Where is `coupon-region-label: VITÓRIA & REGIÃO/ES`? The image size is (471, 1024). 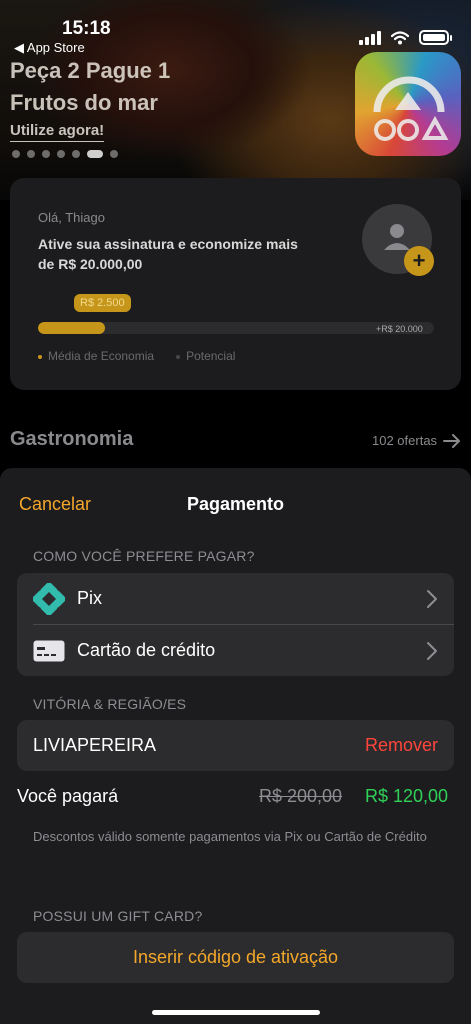
coupon-region-label: VITÓRIA & REGIÃO/ES is located at coordinates (110, 704).